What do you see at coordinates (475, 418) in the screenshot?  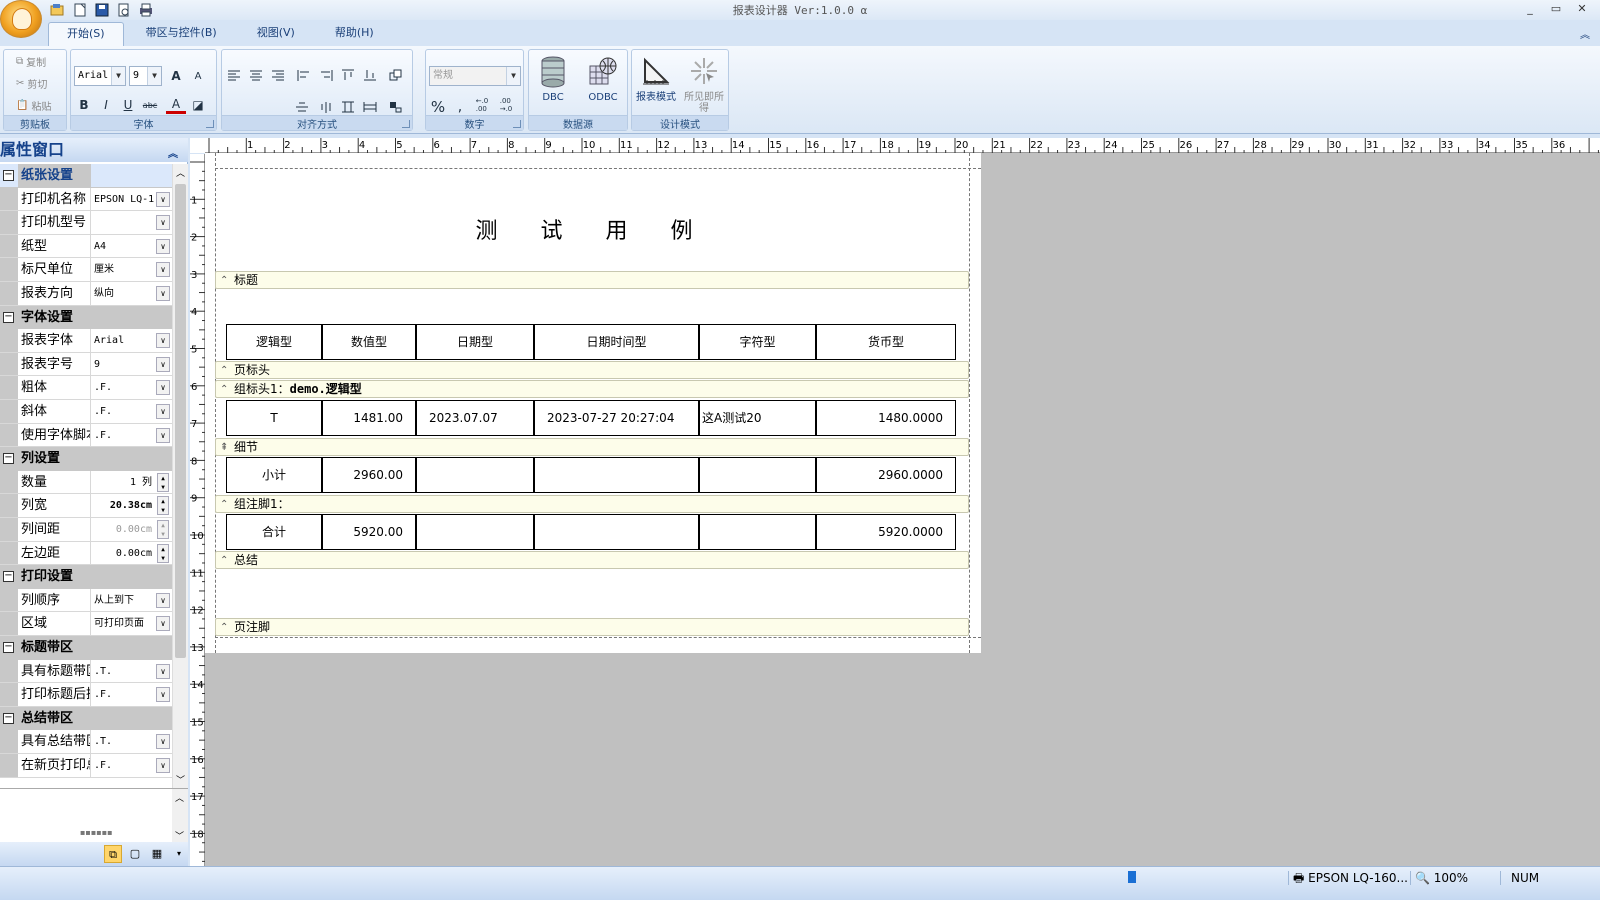 I see `detail-cell: 2023.07.07` at bounding box center [475, 418].